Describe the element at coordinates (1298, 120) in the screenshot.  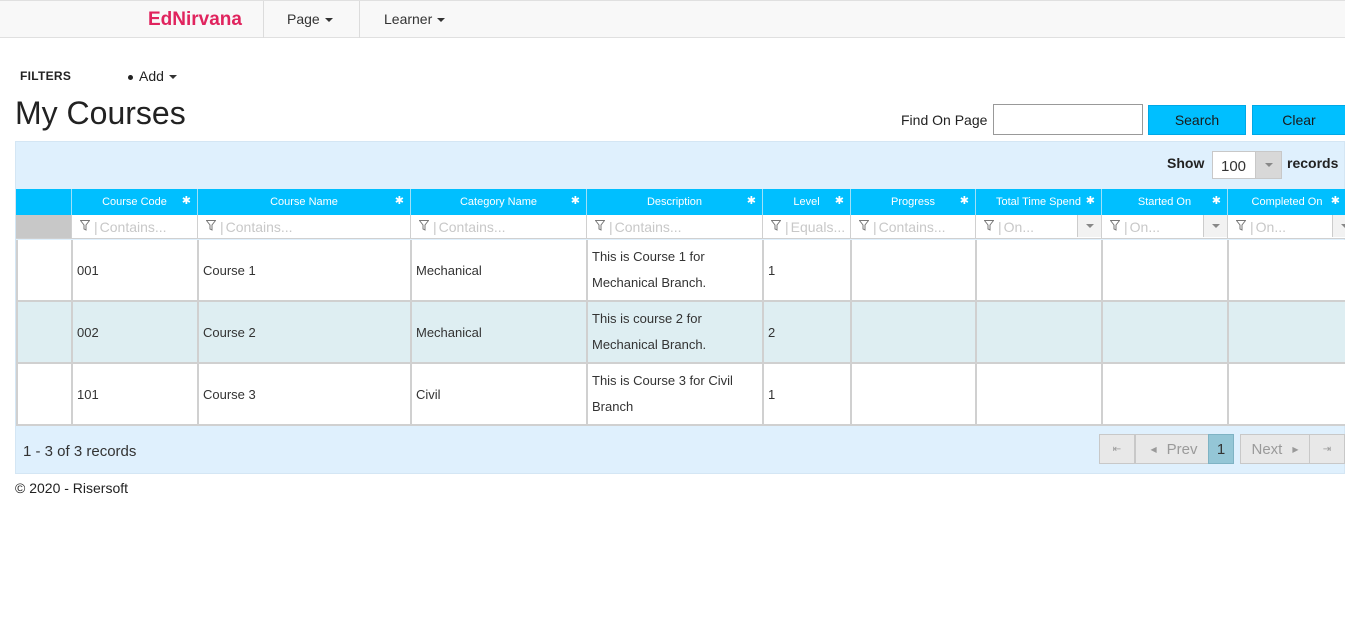
I see `clear-button: Clear` at that location.